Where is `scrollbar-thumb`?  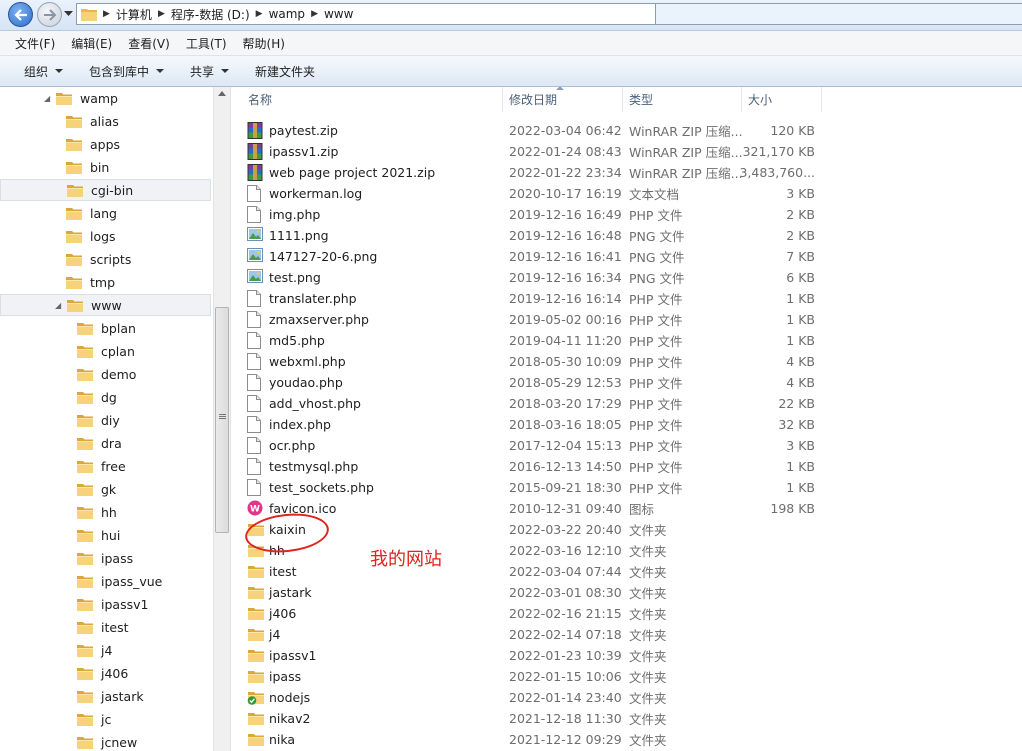
scrollbar-thumb is located at coordinates (222, 420).